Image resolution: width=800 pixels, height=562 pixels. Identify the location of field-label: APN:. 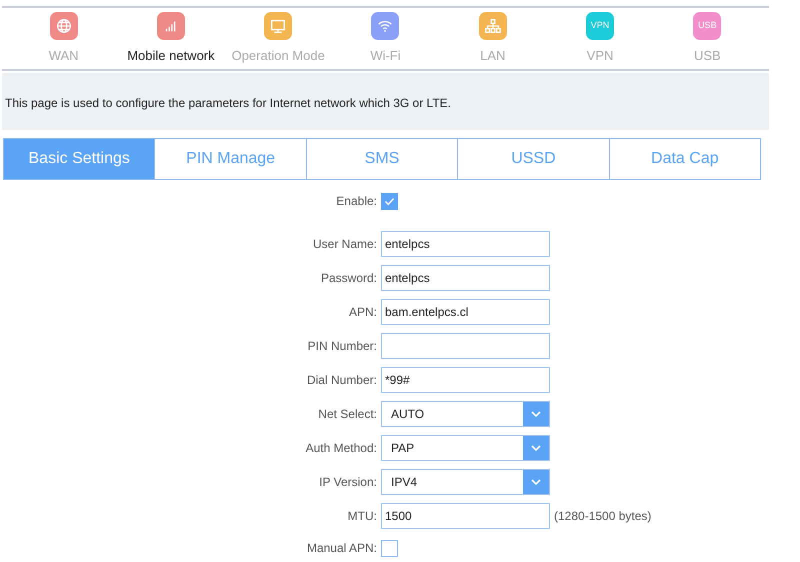
(362, 312).